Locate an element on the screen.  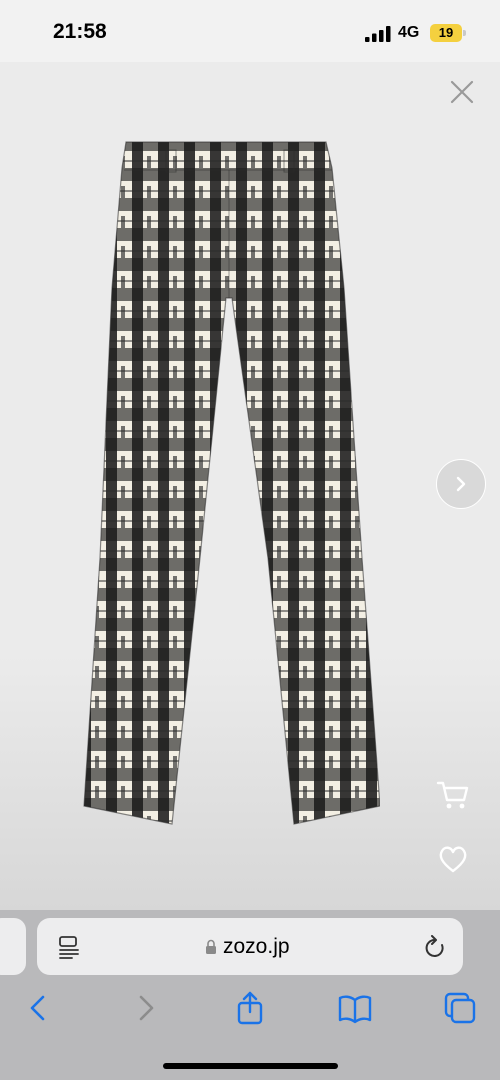
battery-indicator: 19 is located at coordinates (446, 33).